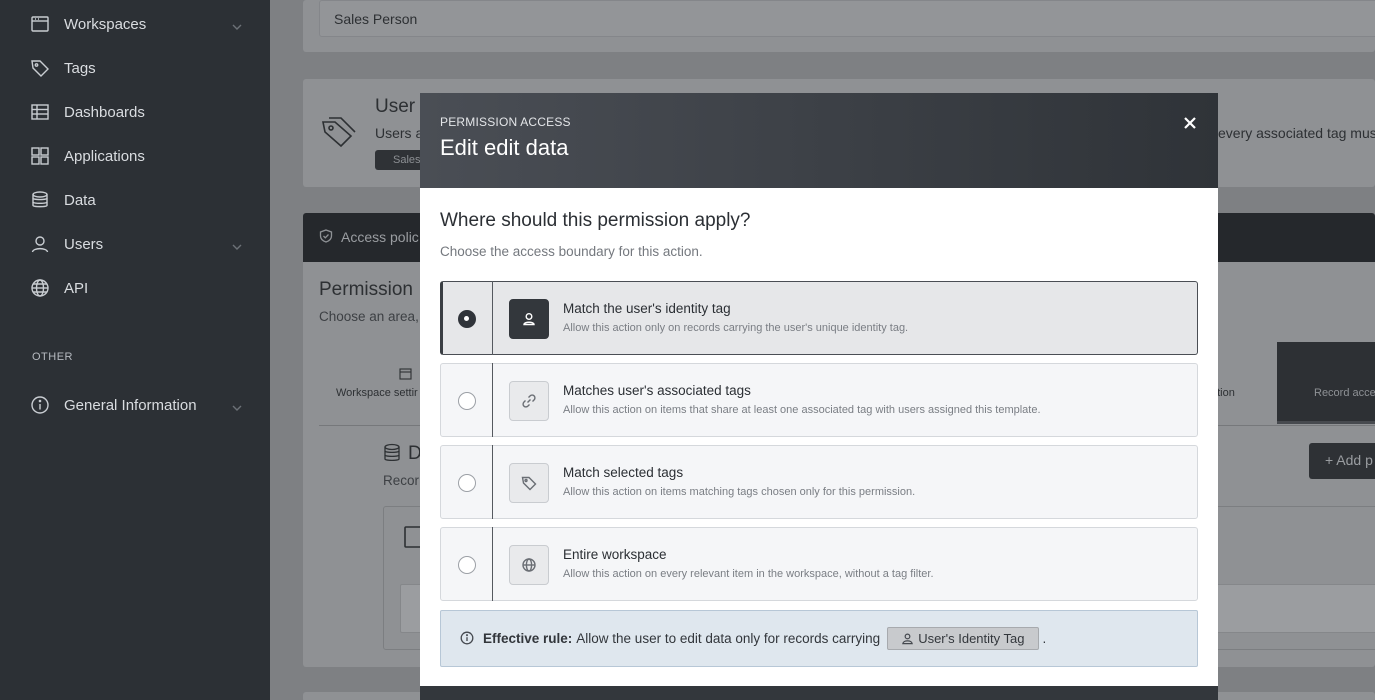 Image resolution: width=1375 pixels, height=700 pixels. Describe the element at coordinates (1296, 133) in the screenshot. I see `user-card-text-right: every associated tag mus` at that location.